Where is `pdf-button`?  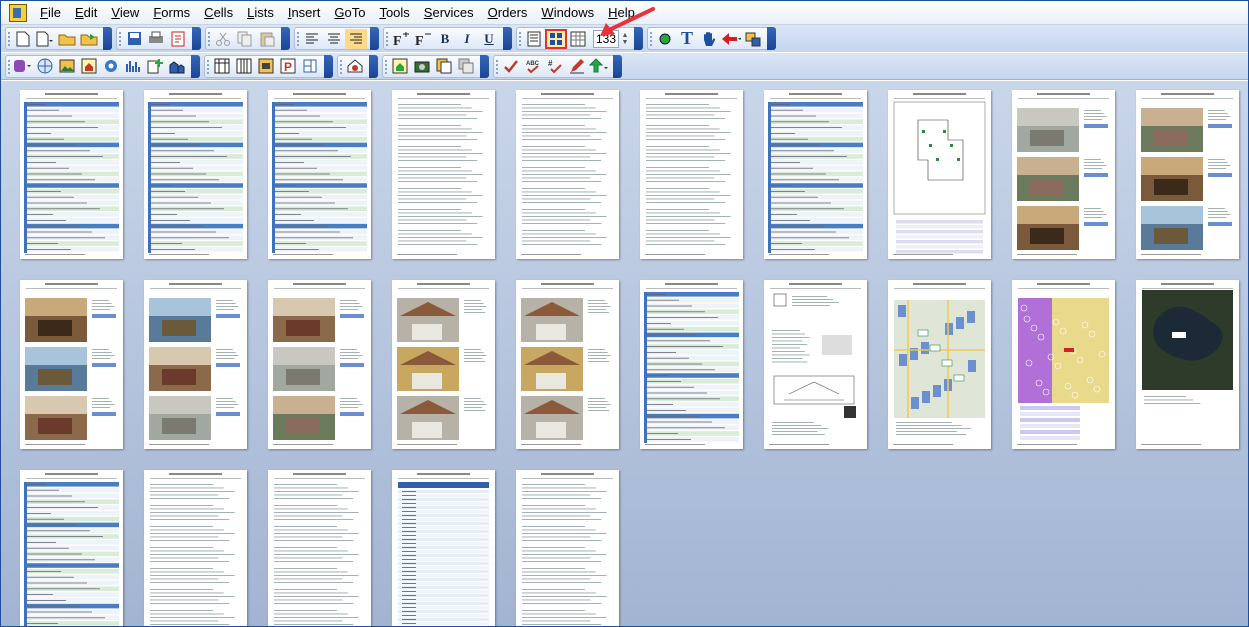 pdf-button is located at coordinates (178, 39).